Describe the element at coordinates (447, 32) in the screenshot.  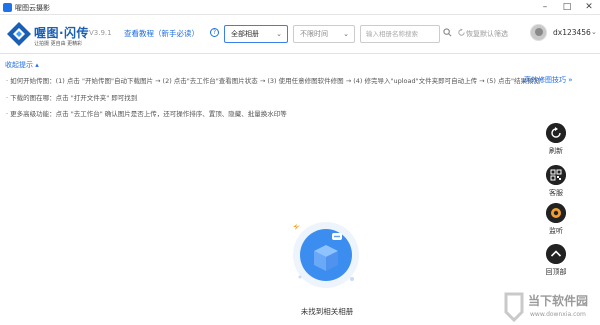
I see `search-icon` at that location.